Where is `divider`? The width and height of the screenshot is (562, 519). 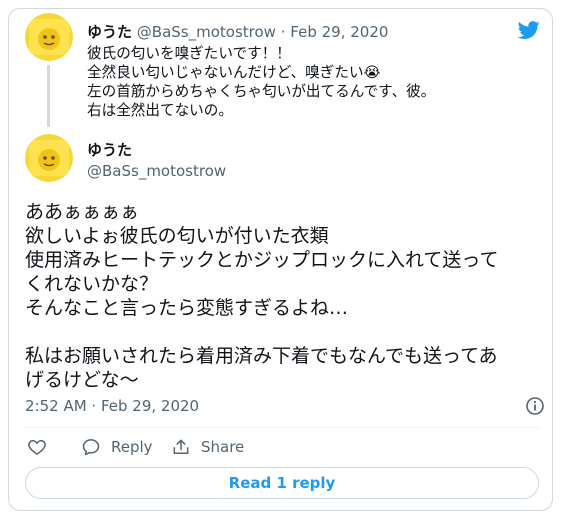
divider is located at coordinates (282, 427).